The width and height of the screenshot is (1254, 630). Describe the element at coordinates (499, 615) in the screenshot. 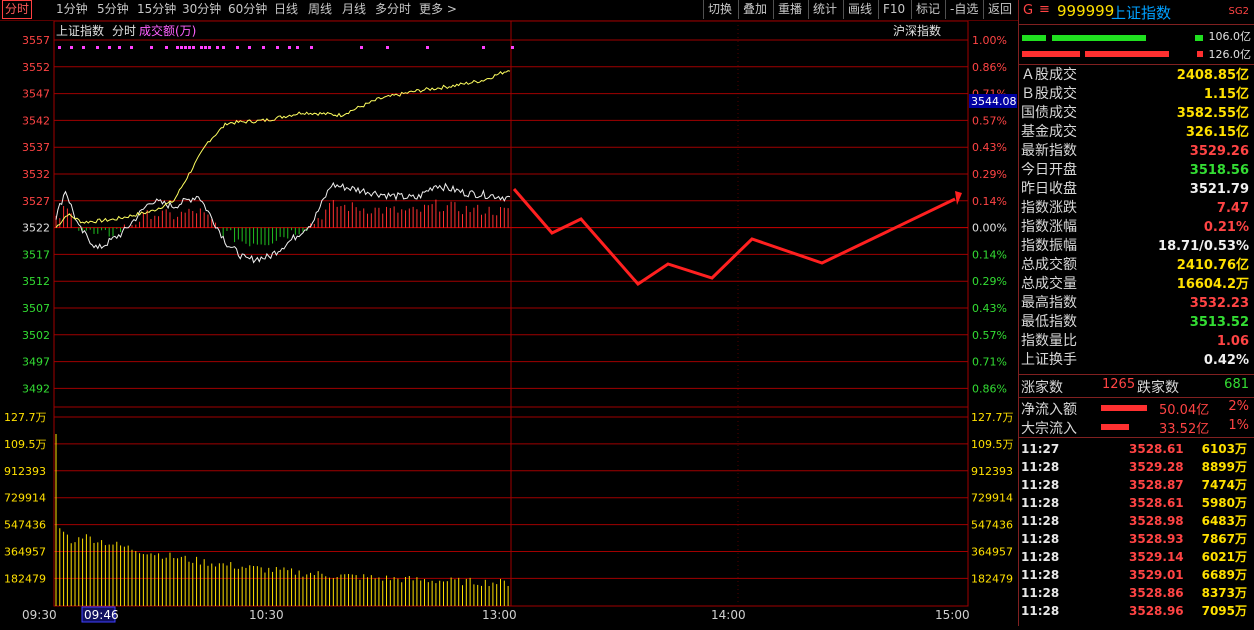

I see `time-label-1300: 13:00` at that location.